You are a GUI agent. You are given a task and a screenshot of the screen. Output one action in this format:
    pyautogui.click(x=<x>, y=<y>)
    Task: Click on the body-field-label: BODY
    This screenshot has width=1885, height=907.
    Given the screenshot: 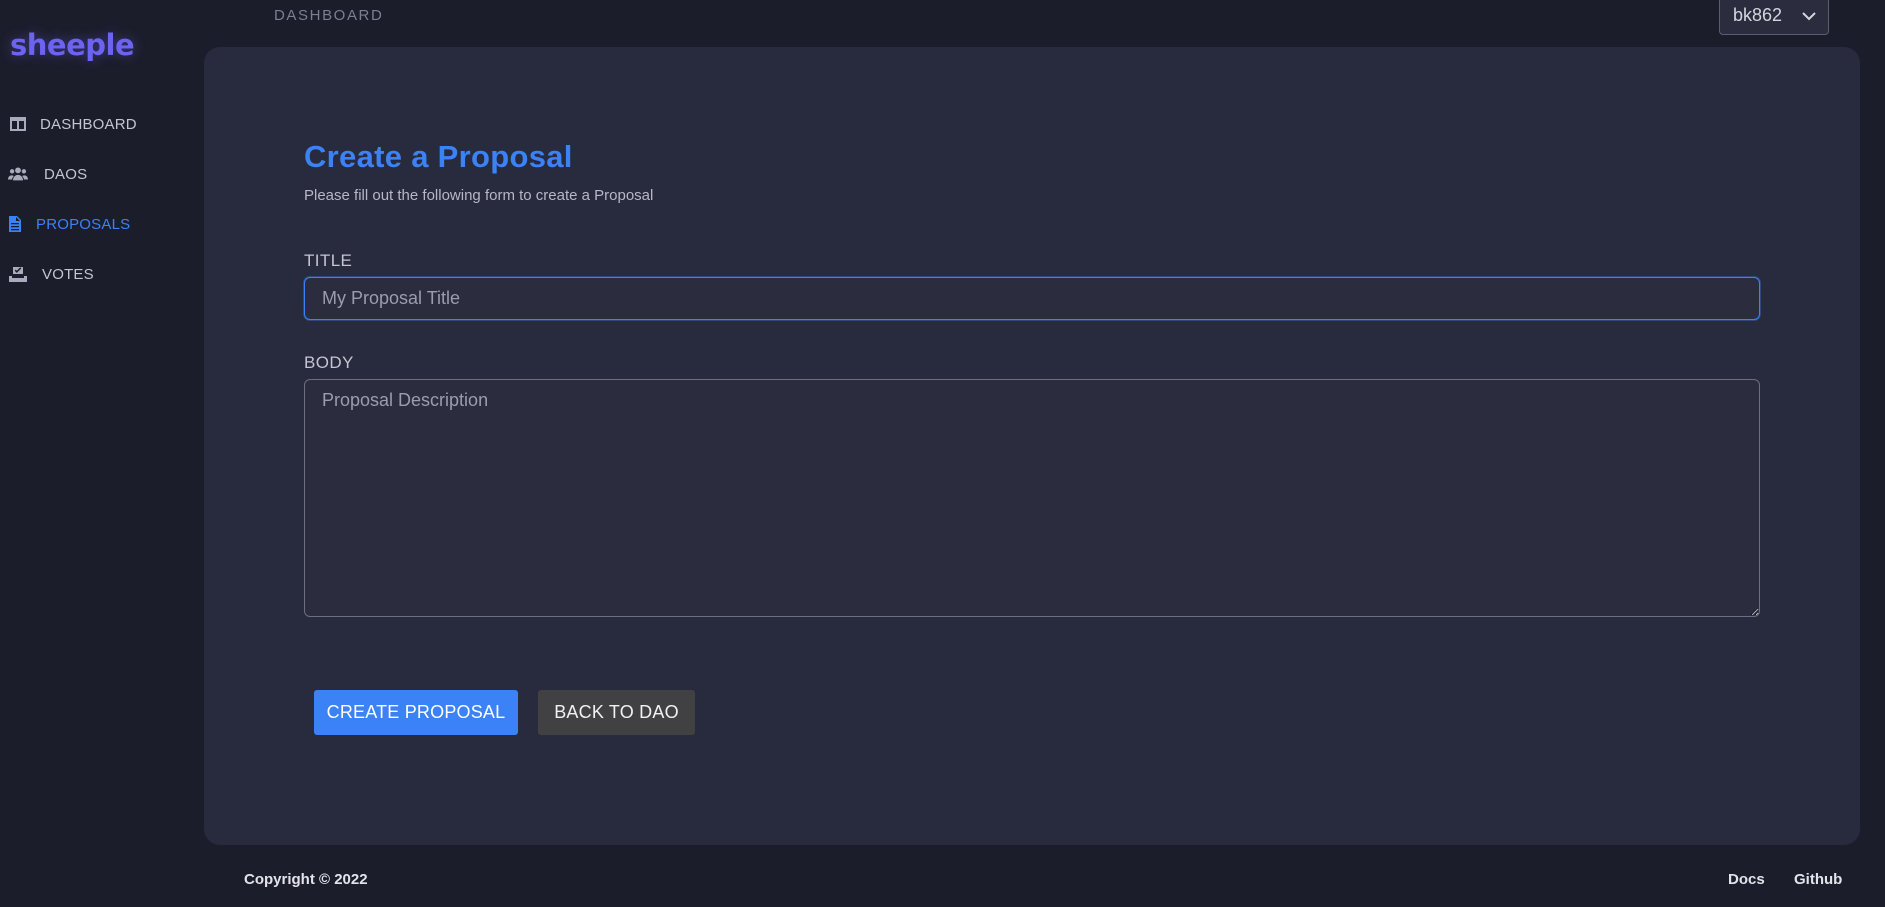 What is the action you would take?
    pyautogui.click(x=329, y=362)
    